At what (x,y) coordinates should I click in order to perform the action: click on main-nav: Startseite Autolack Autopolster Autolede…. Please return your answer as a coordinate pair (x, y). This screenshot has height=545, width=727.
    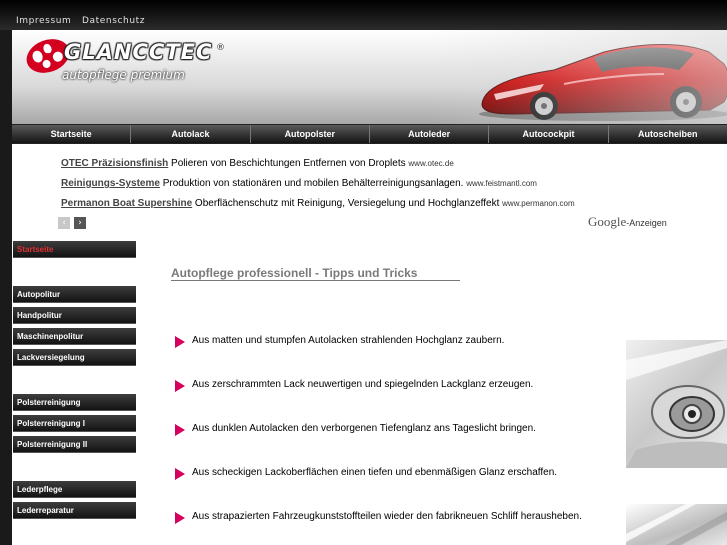
    Looking at the image, I should click on (369, 134).